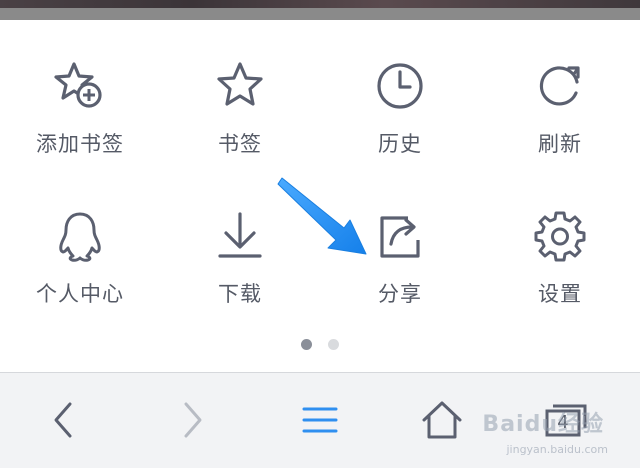  I want to click on back-button, so click(64, 420).